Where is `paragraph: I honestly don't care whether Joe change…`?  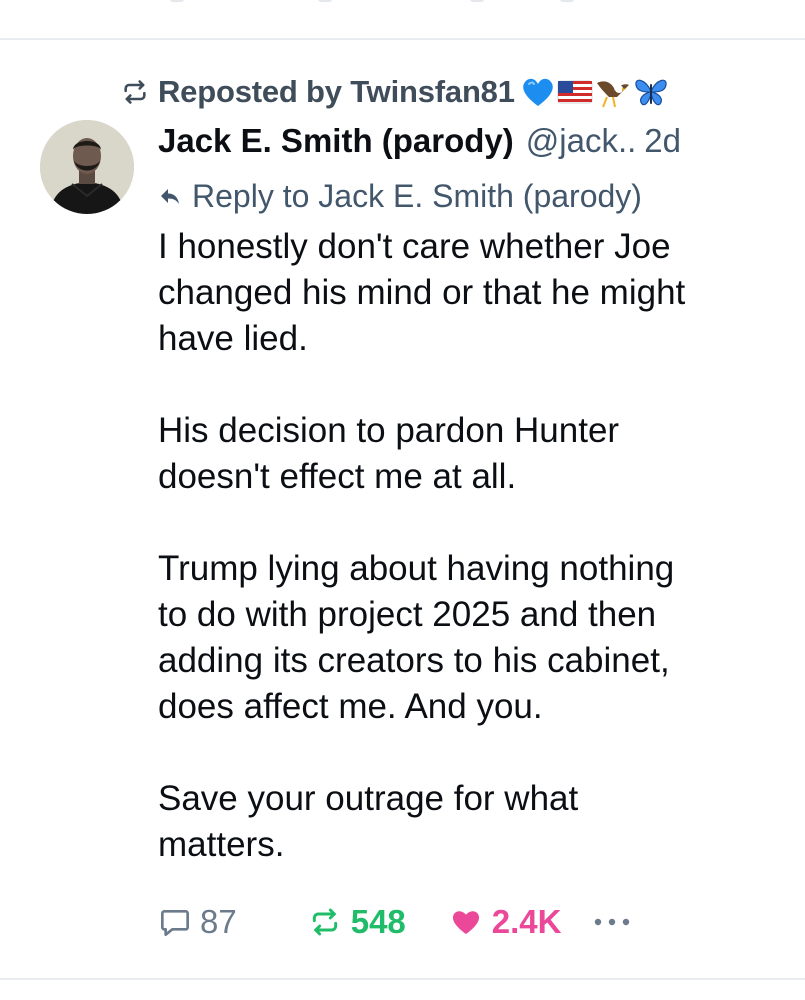 paragraph: I honestly don't care whether Joe change… is located at coordinates (422, 292).